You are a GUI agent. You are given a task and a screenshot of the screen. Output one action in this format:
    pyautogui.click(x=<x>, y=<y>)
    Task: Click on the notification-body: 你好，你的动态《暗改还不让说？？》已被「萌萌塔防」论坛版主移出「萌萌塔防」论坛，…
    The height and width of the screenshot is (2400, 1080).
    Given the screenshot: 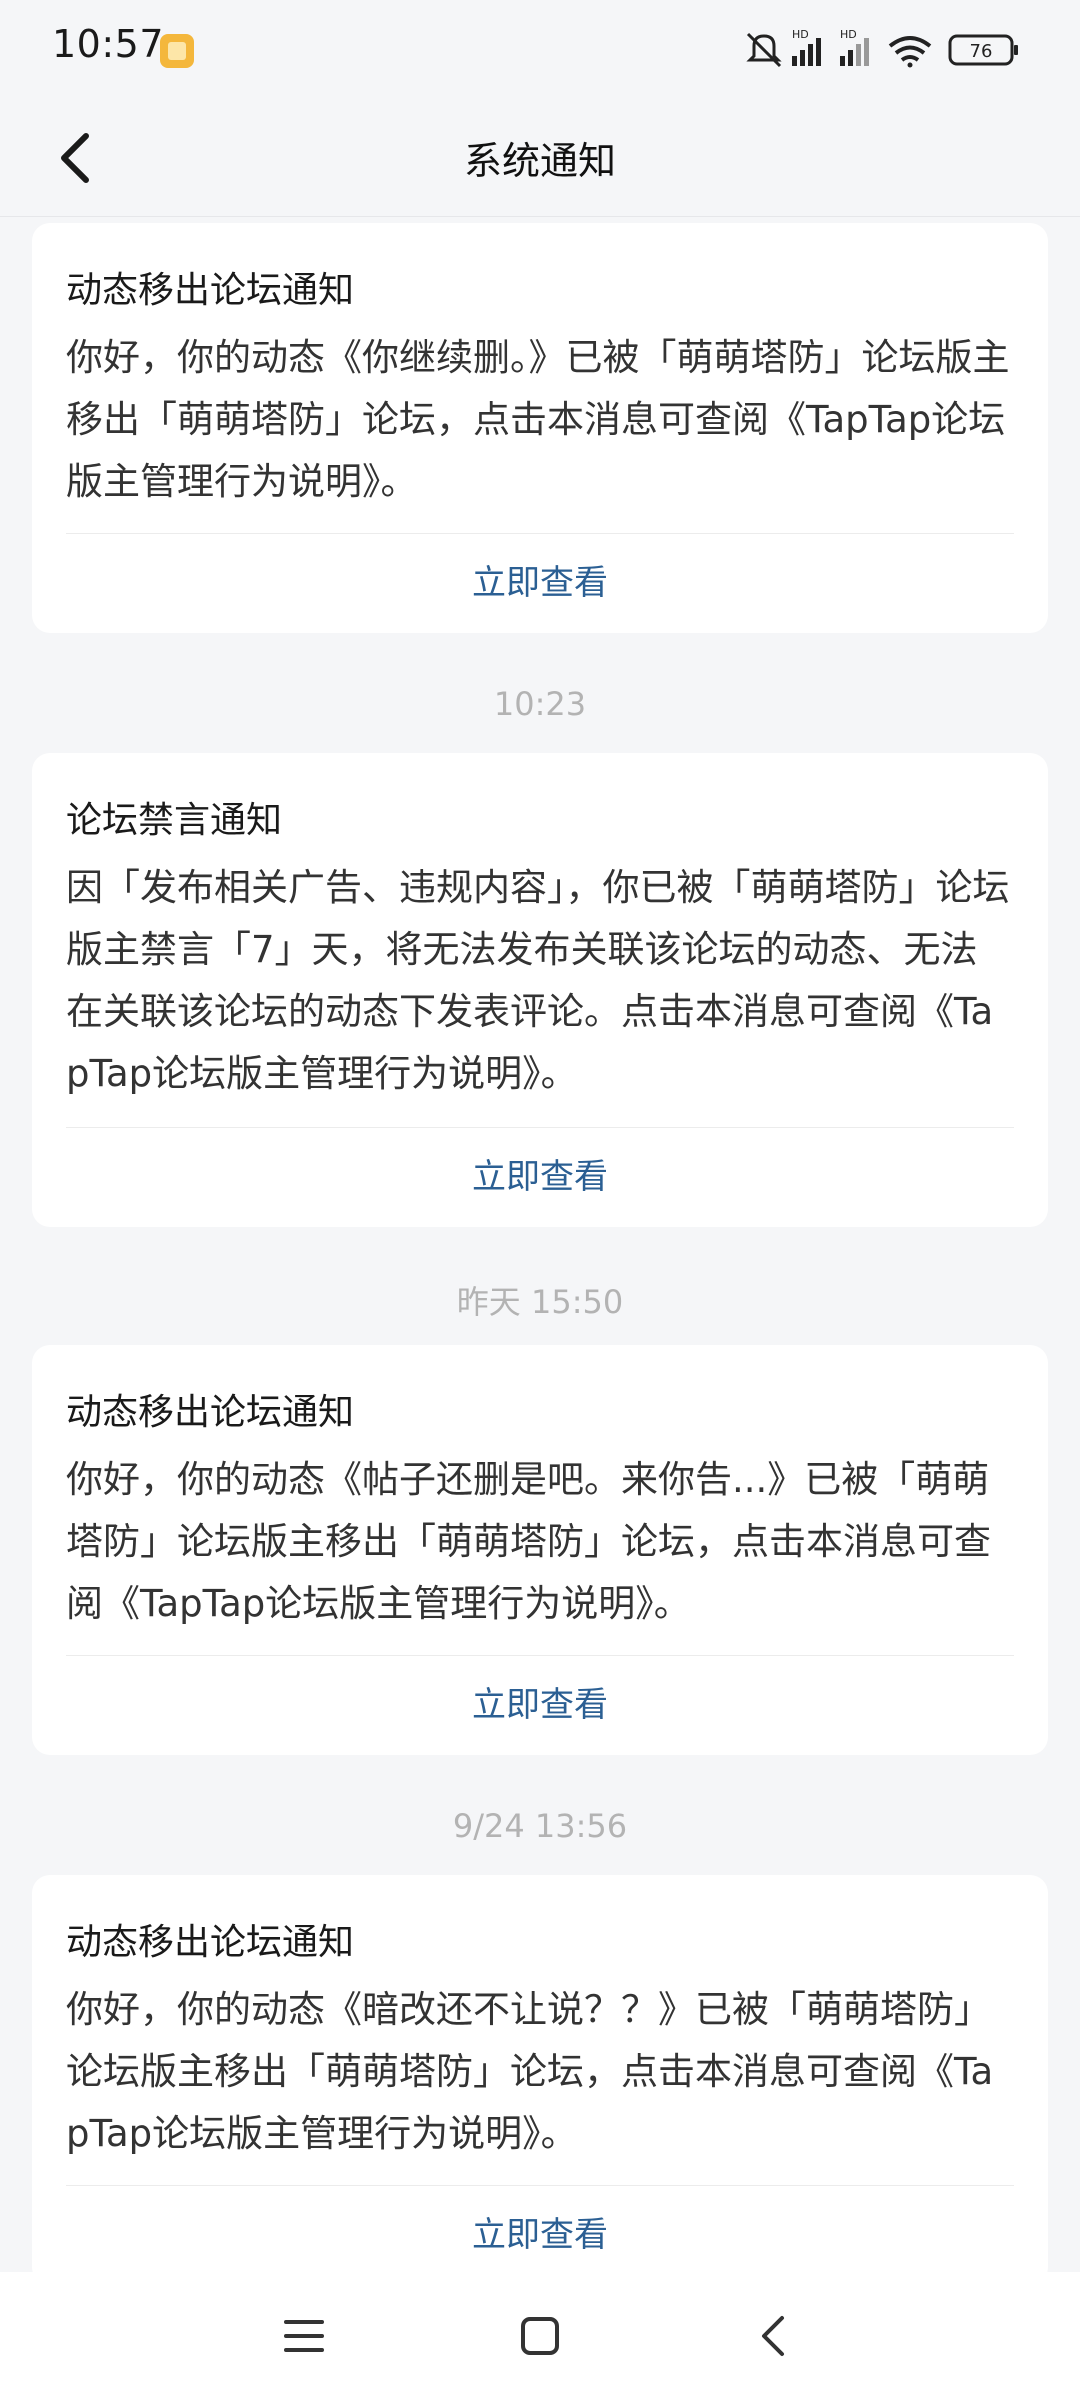 What is the action you would take?
    pyautogui.click(x=530, y=2071)
    